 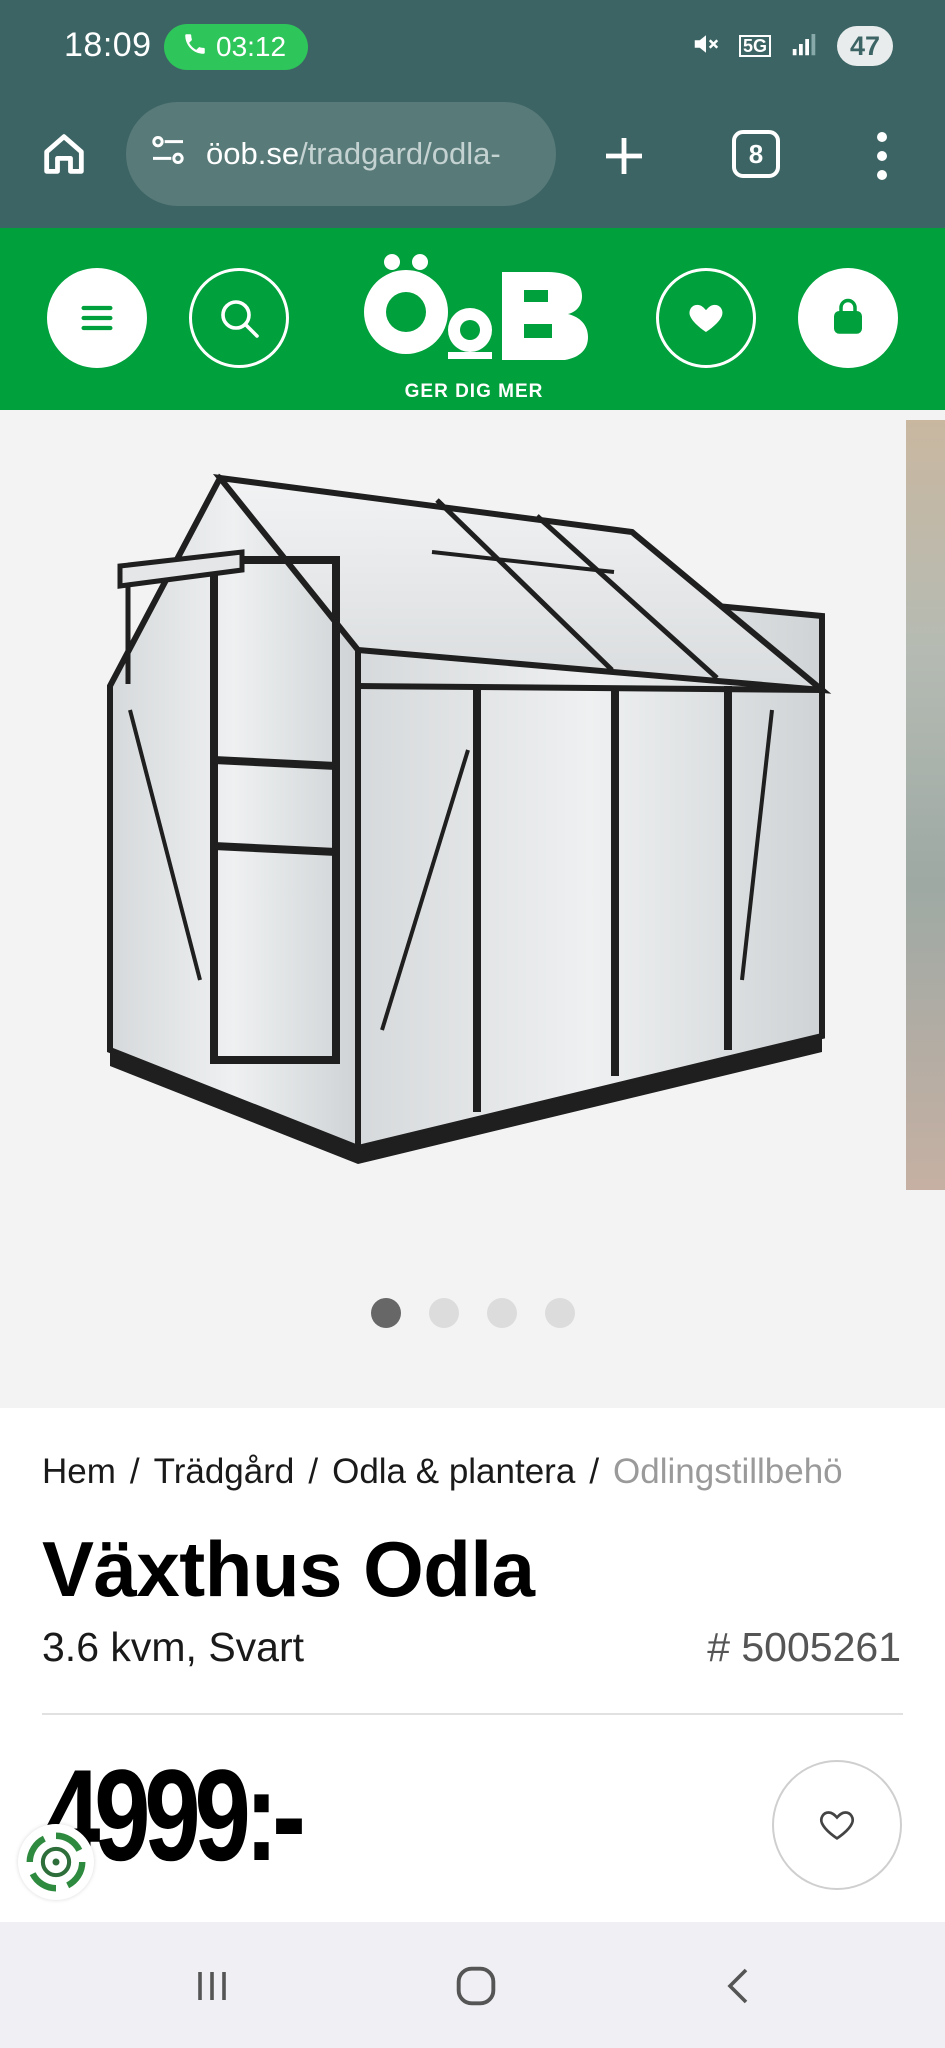 I want to click on recycle-badge, so click(x=56, y=1862).